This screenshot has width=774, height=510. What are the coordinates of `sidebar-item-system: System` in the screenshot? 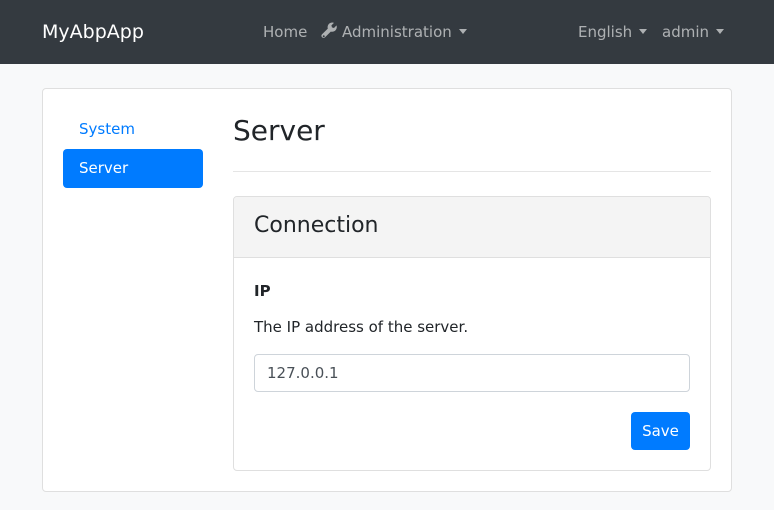 It's located at (133, 129).